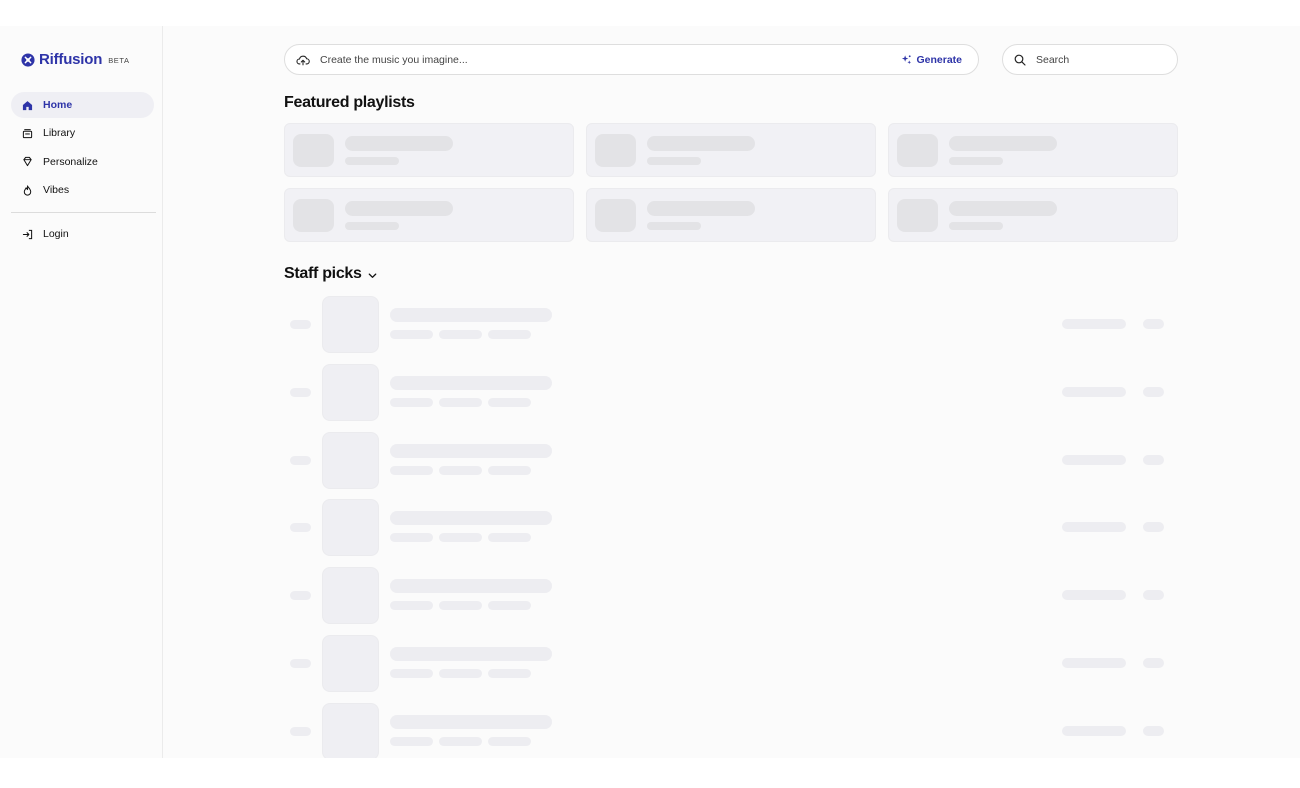  I want to click on sidebar-item-label: Vibes, so click(56, 190).